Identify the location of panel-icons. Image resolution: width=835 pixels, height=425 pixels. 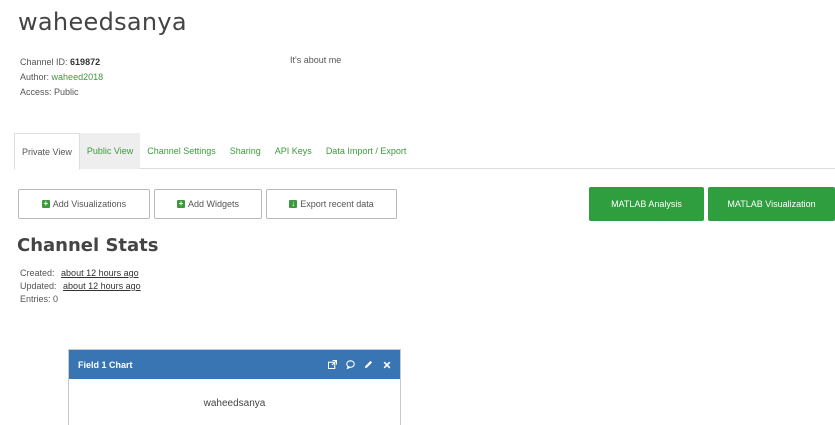
(359, 364).